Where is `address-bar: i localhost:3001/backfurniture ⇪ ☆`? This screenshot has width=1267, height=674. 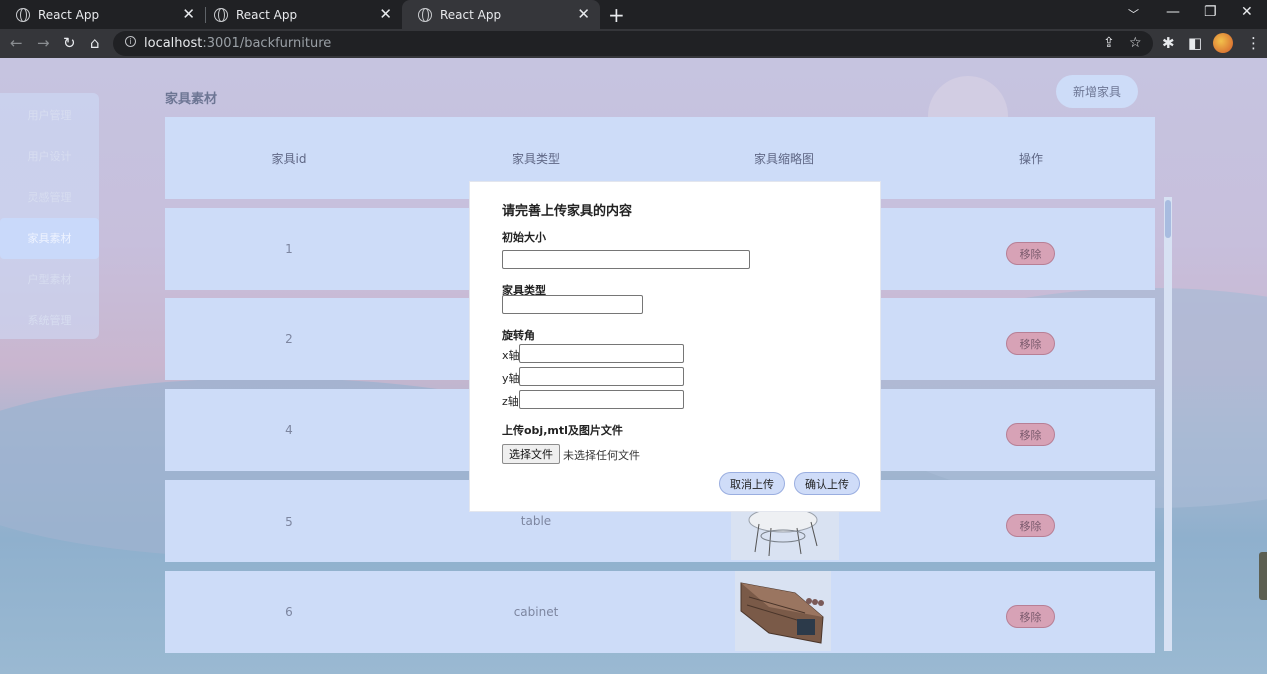
address-bar: i localhost:3001/backfurniture ⇪ ☆ is located at coordinates (633, 43).